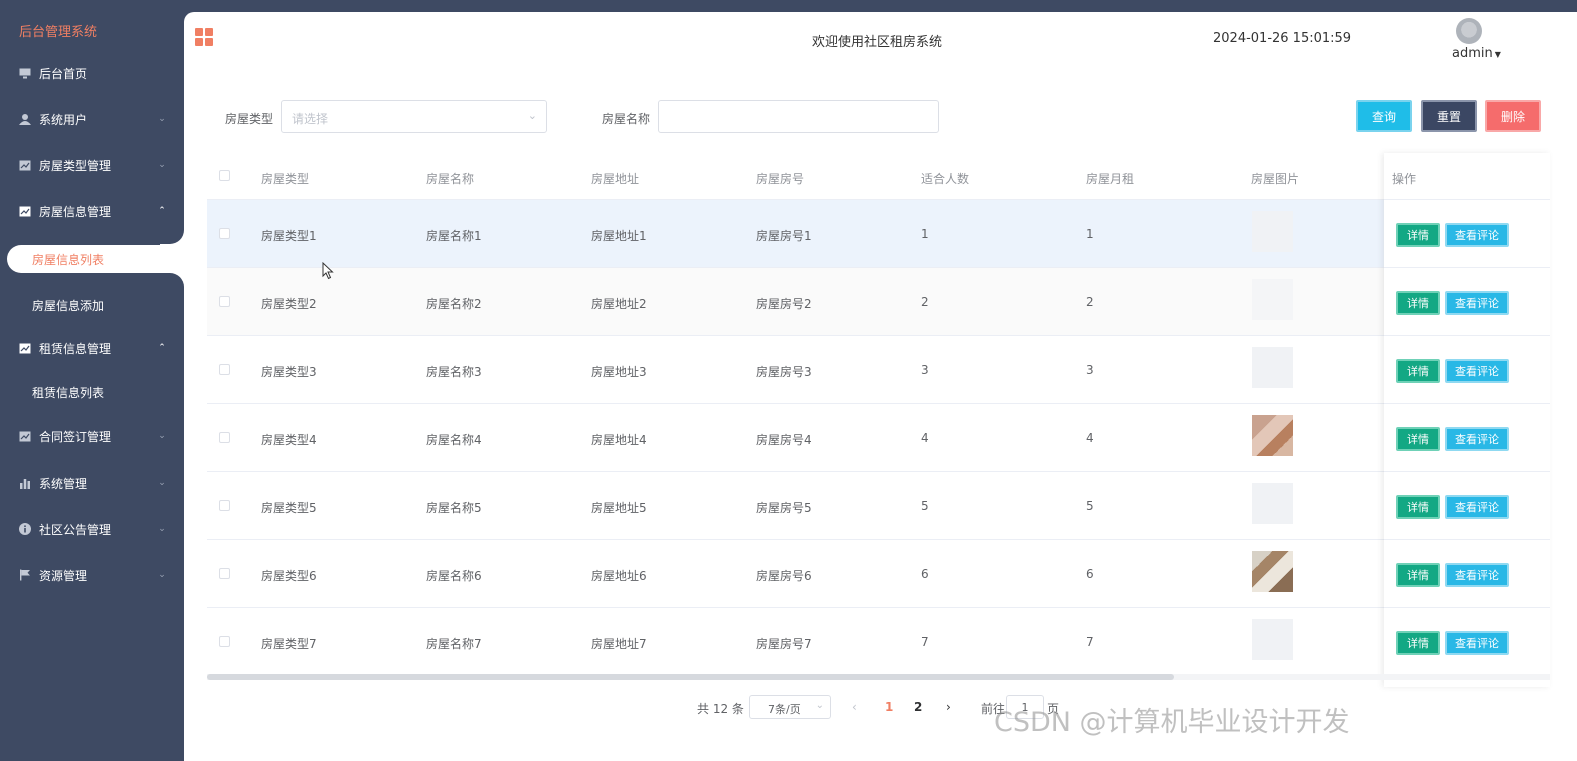 The image size is (1577, 761). What do you see at coordinates (75, 529) in the screenshot?
I see `sidebar-item-label: 社区公告管理` at bounding box center [75, 529].